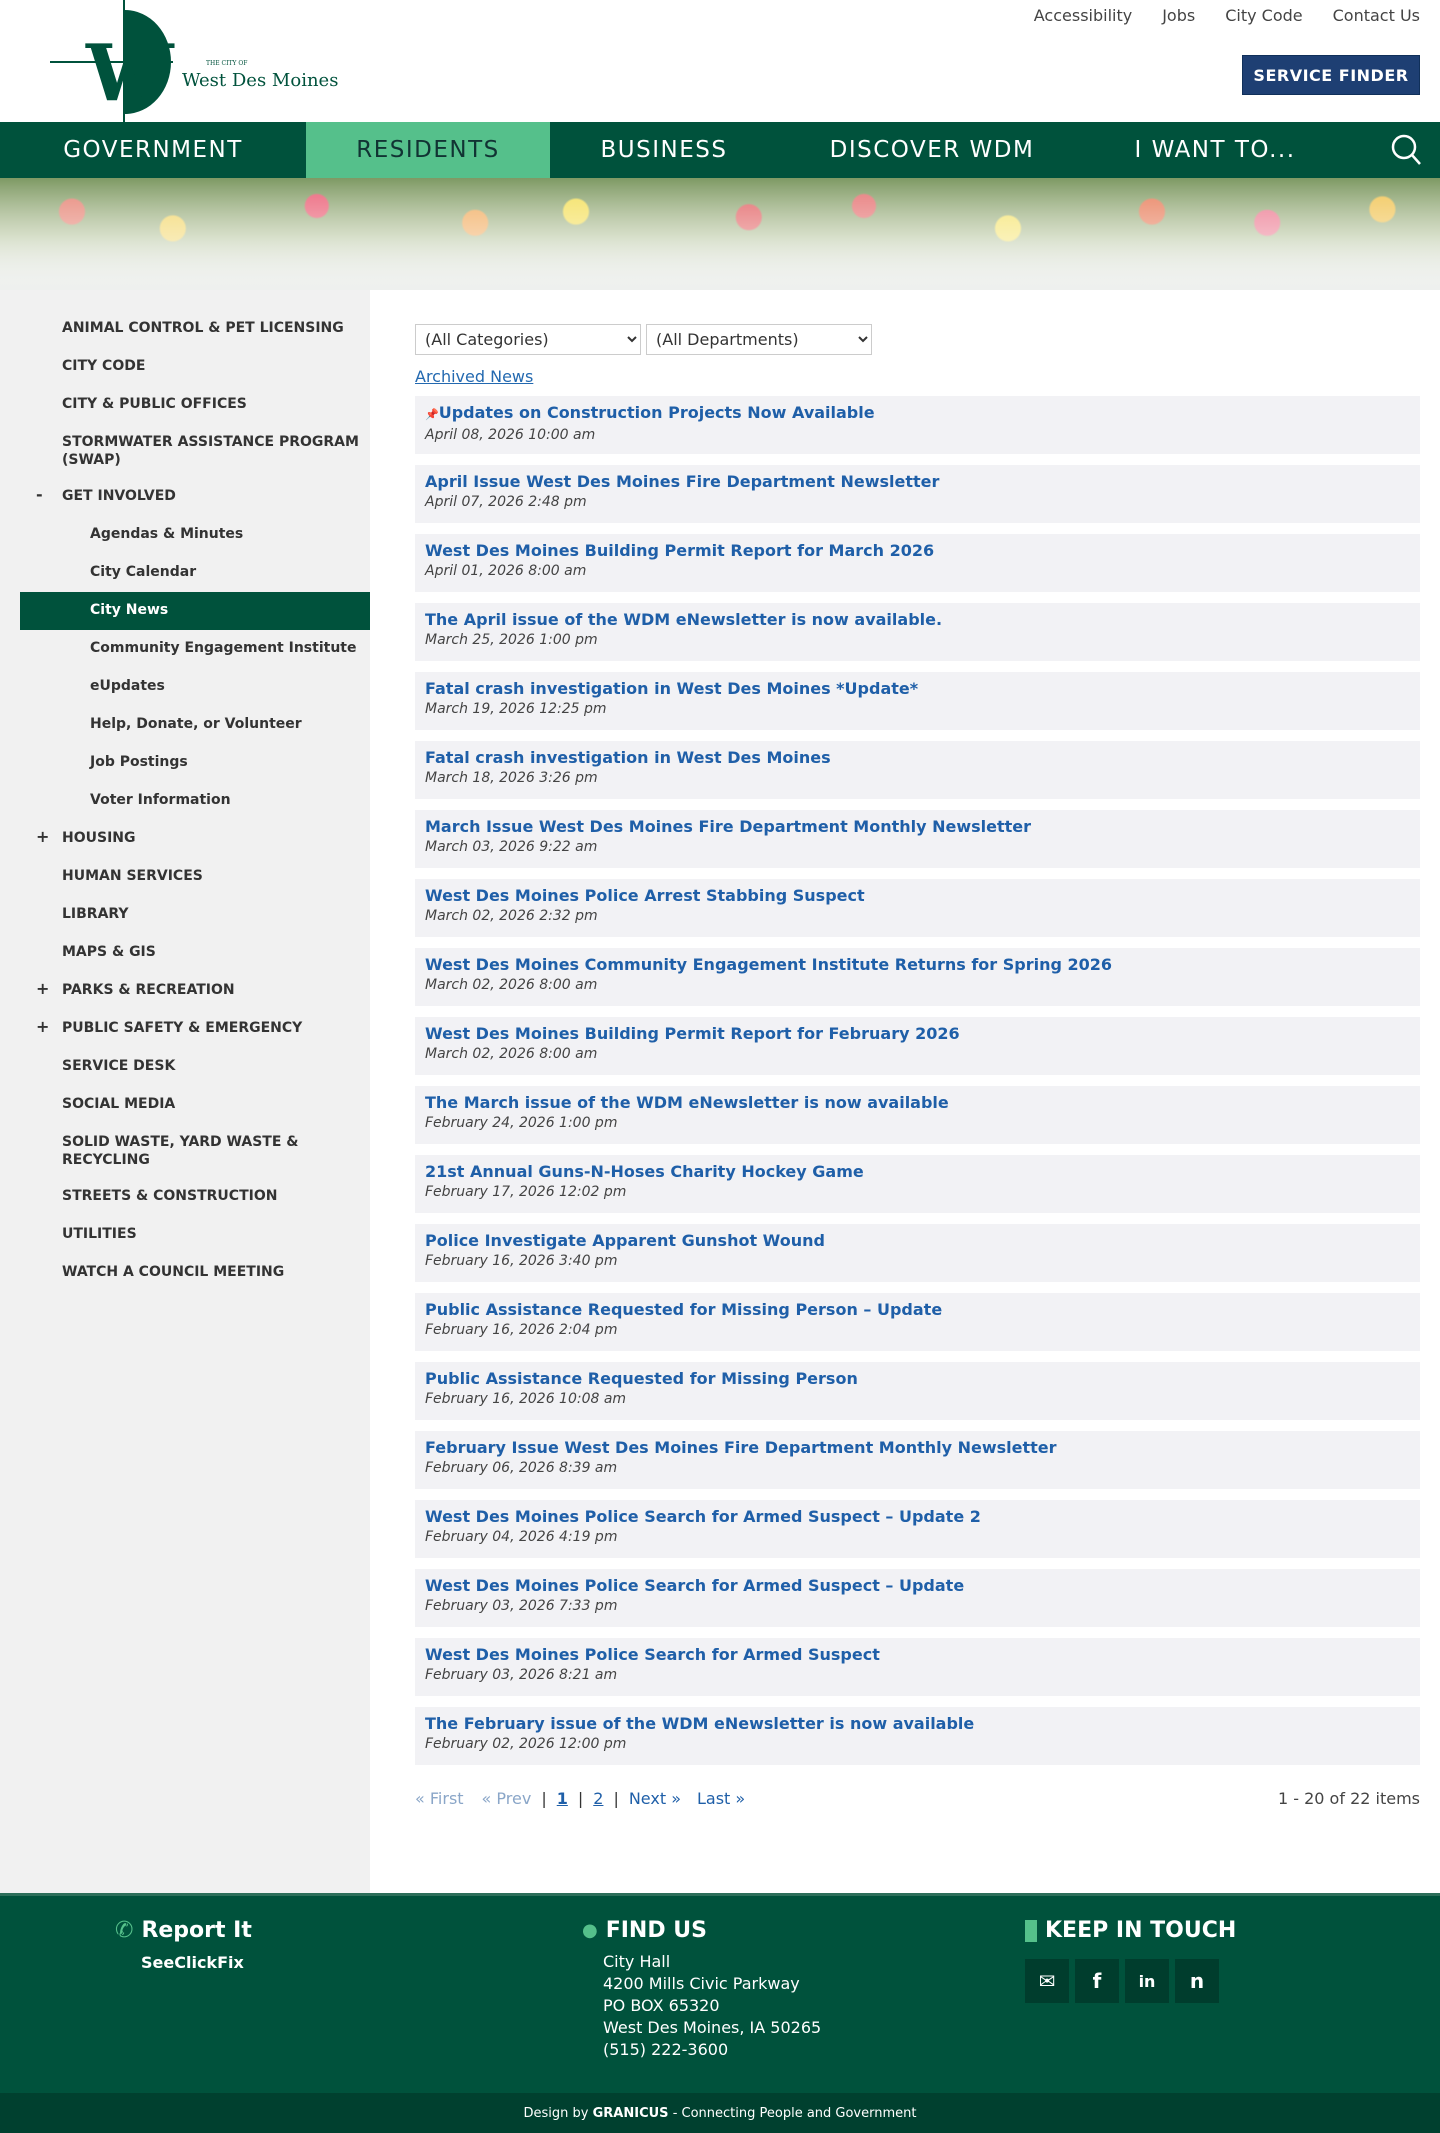 The width and height of the screenshot is (1440, 2133). Describe the element at coordinates (195, 611) in the screenshot. I see `sidebar-item: City News` at that location.